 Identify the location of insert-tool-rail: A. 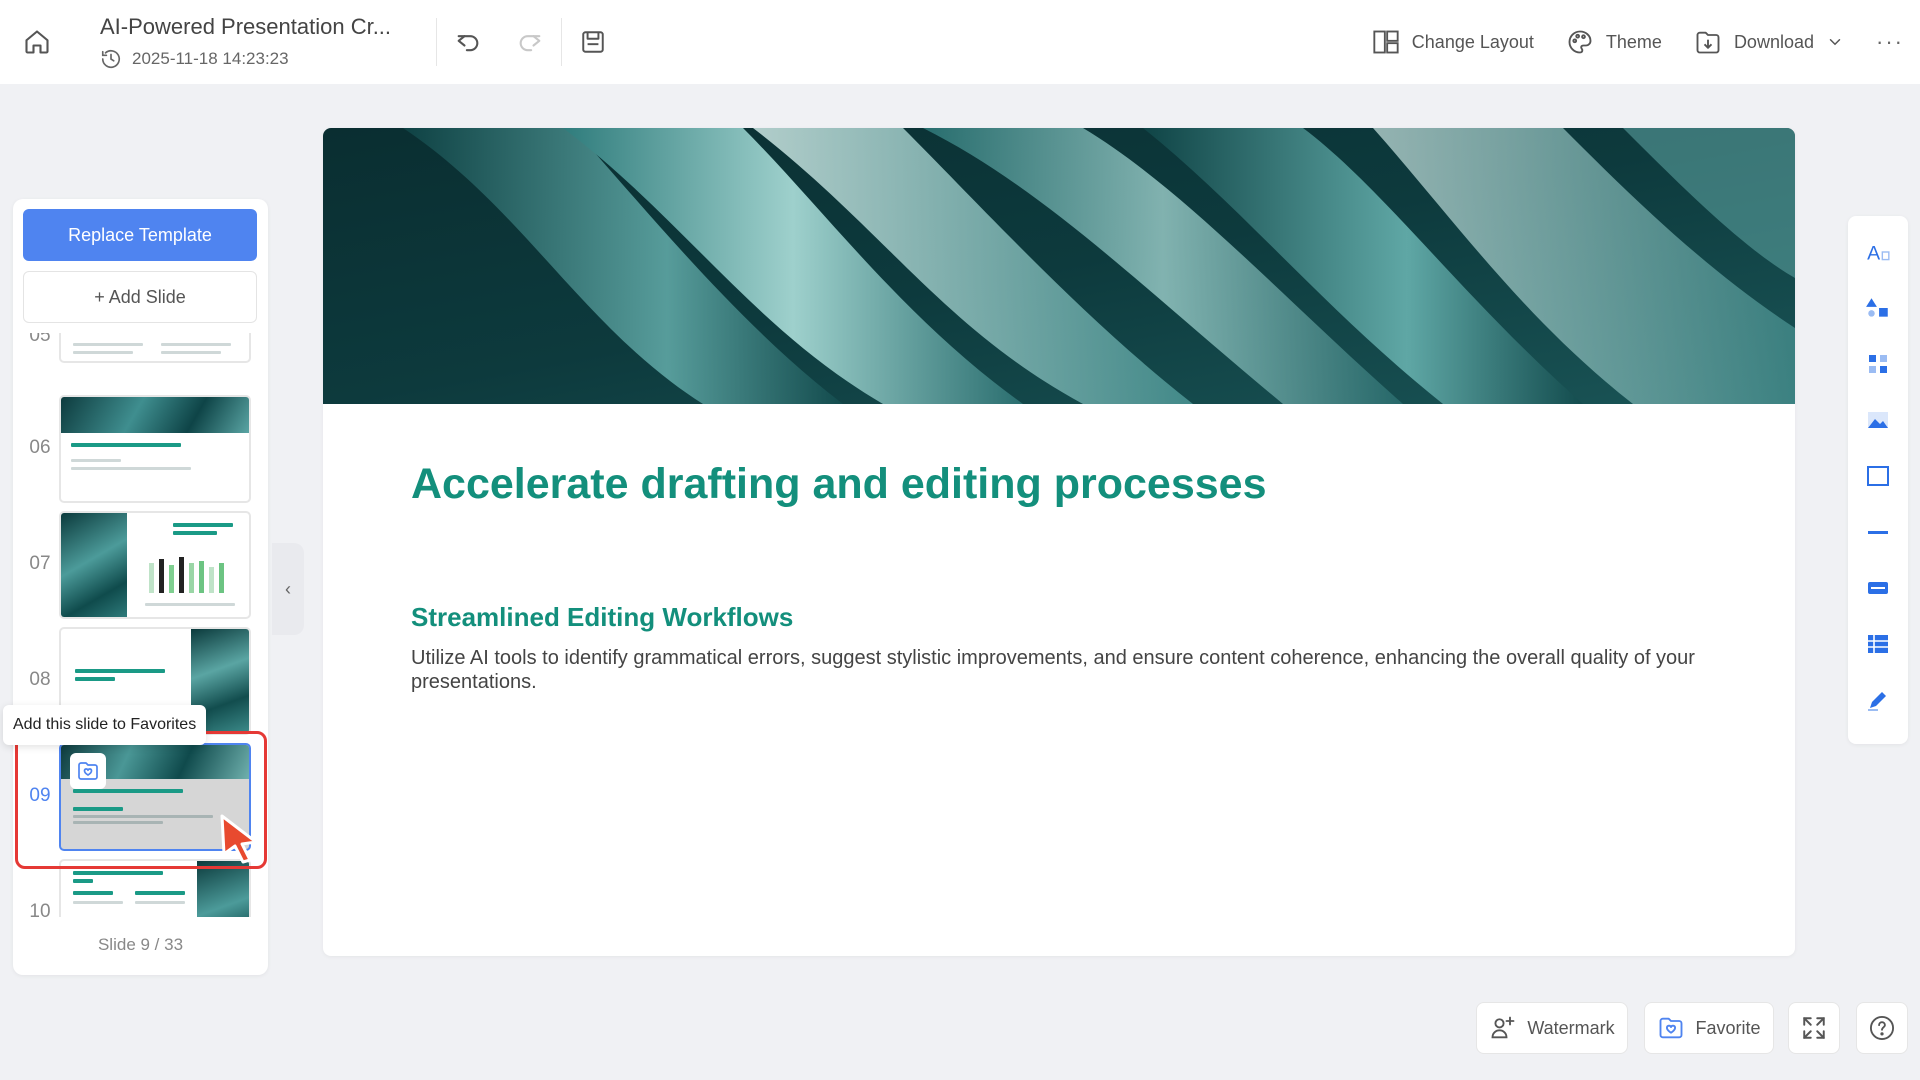
(1878, 480).